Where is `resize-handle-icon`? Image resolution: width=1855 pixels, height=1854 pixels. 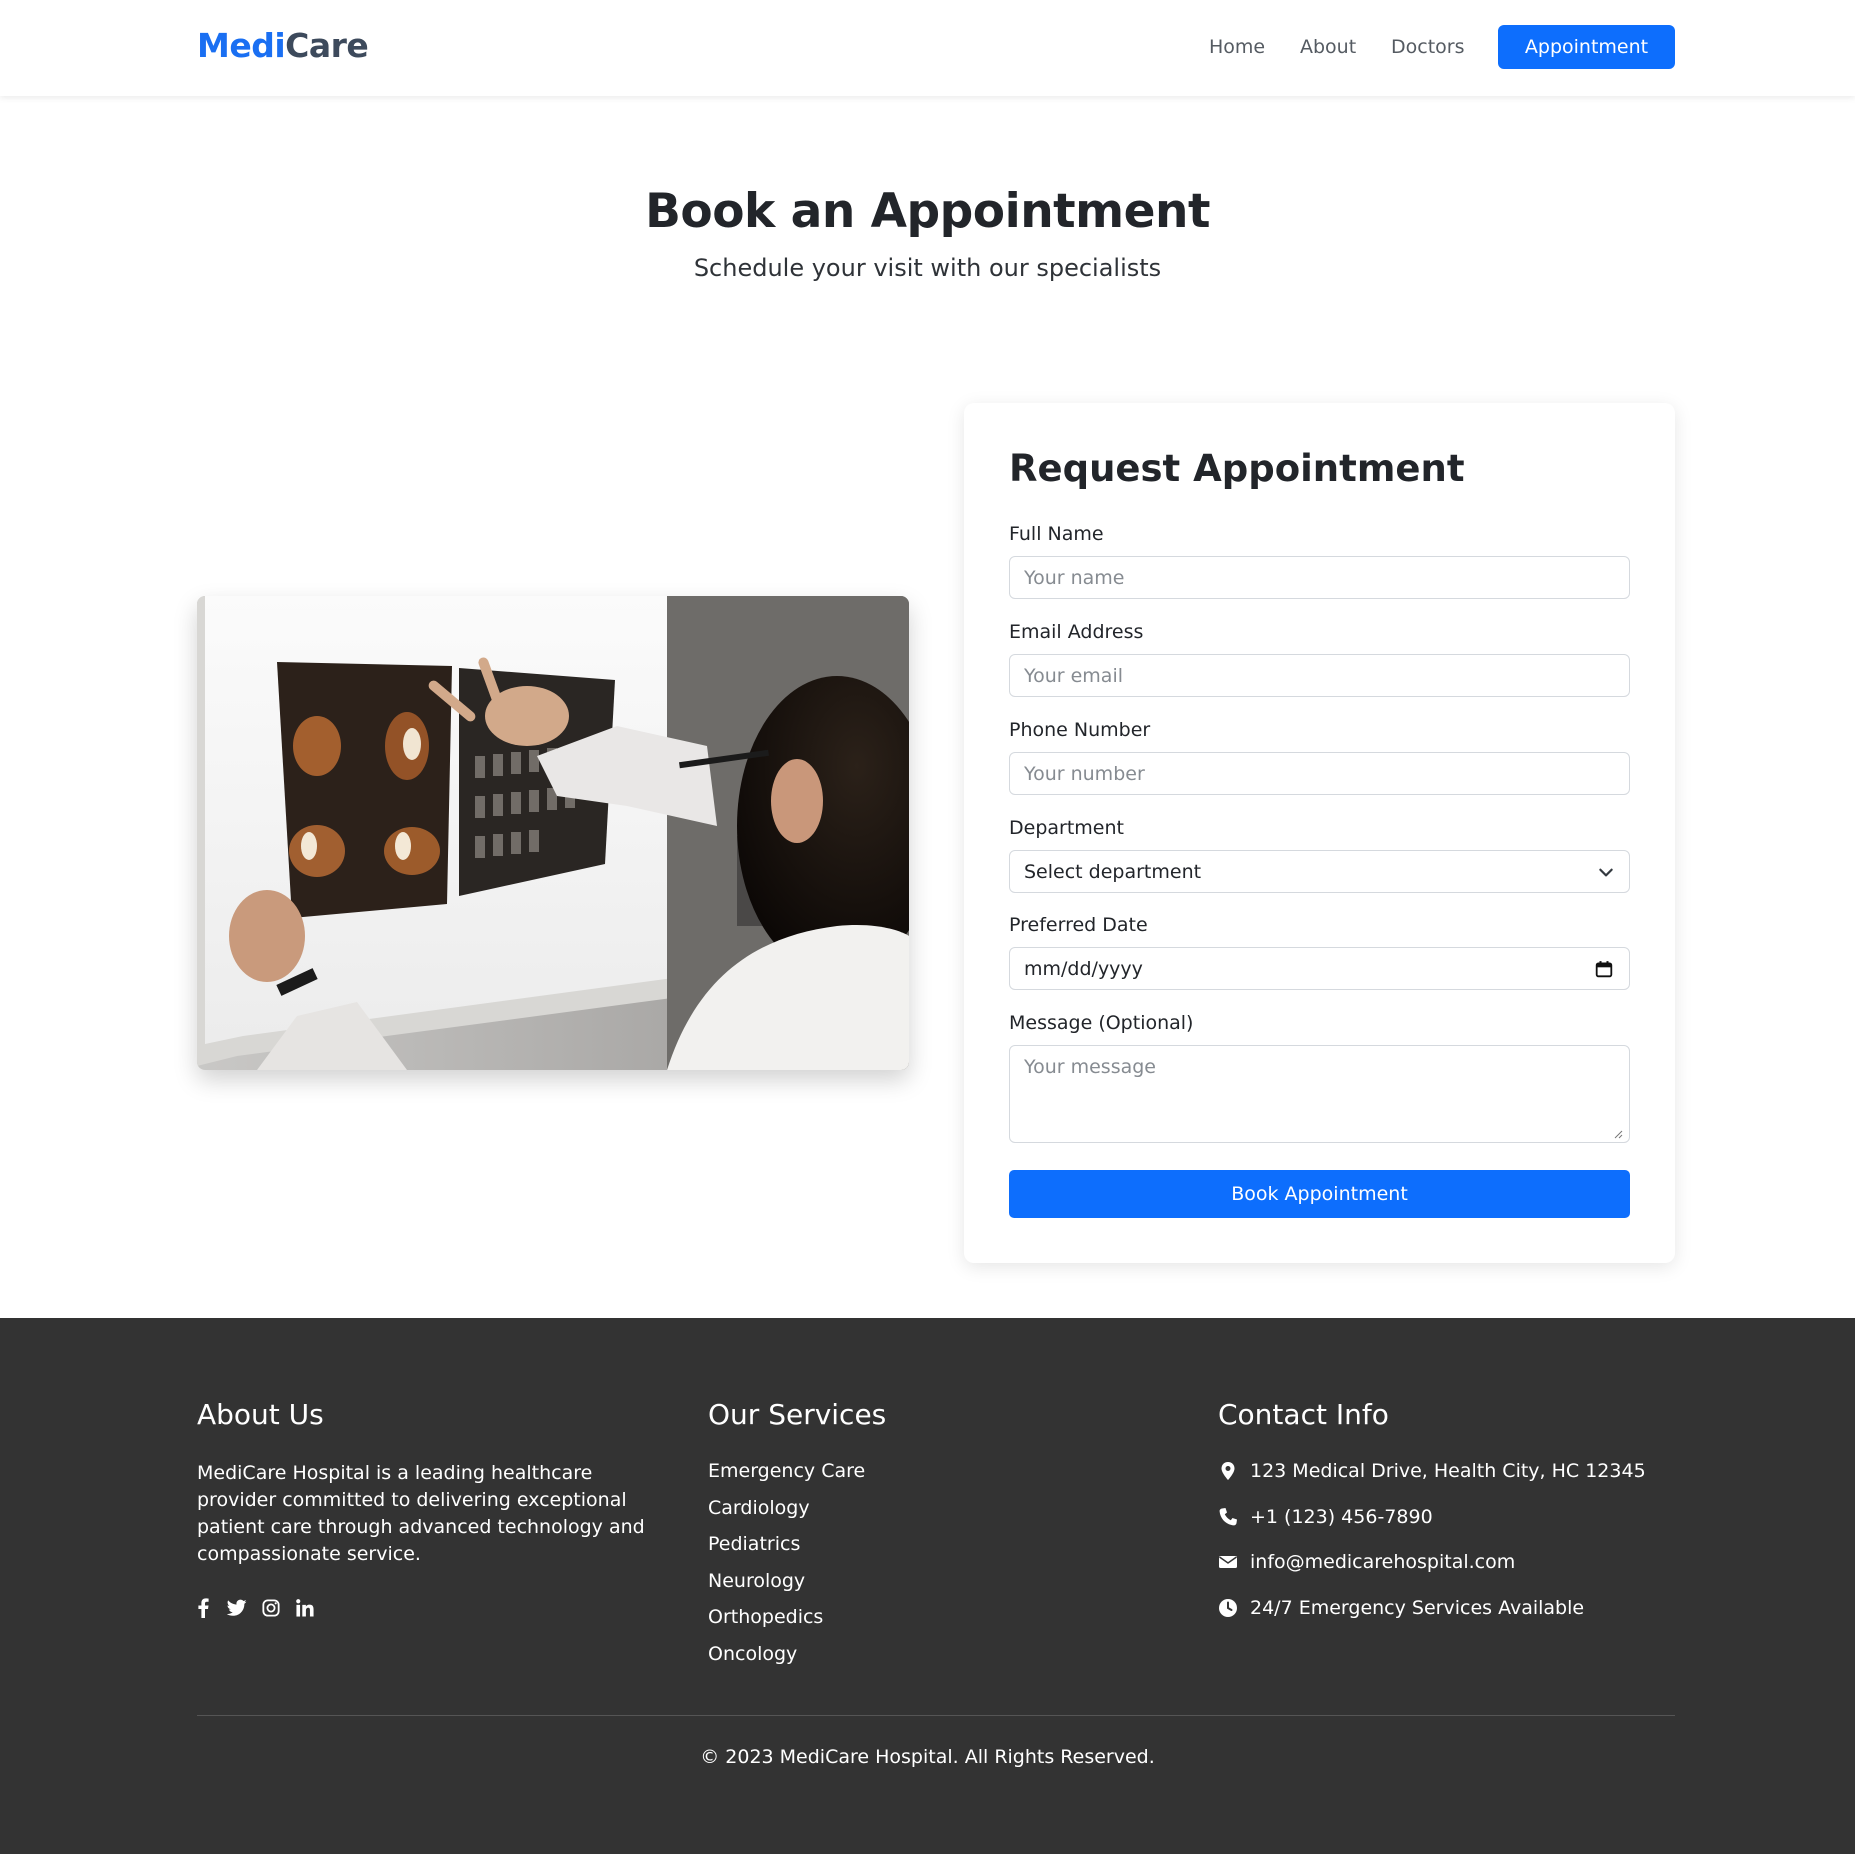 resize-handle-icon is located at coordinates (1618, 1134).